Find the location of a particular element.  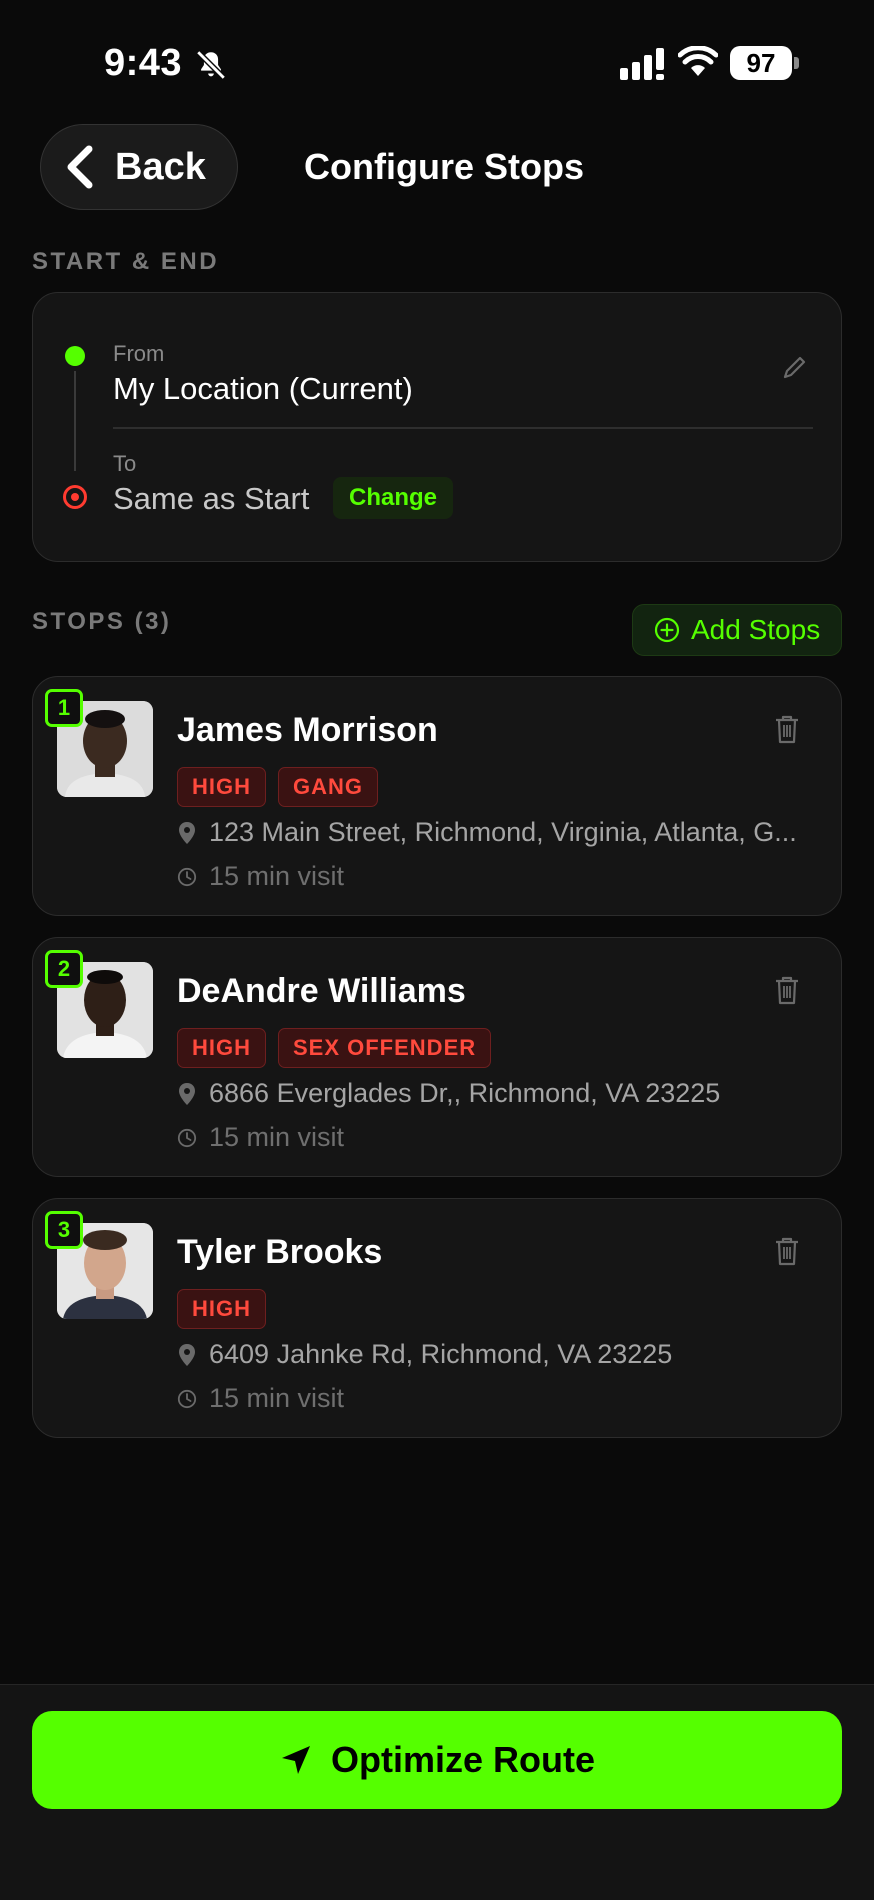

bell-slash-icon is located at coordinates (211, 65).